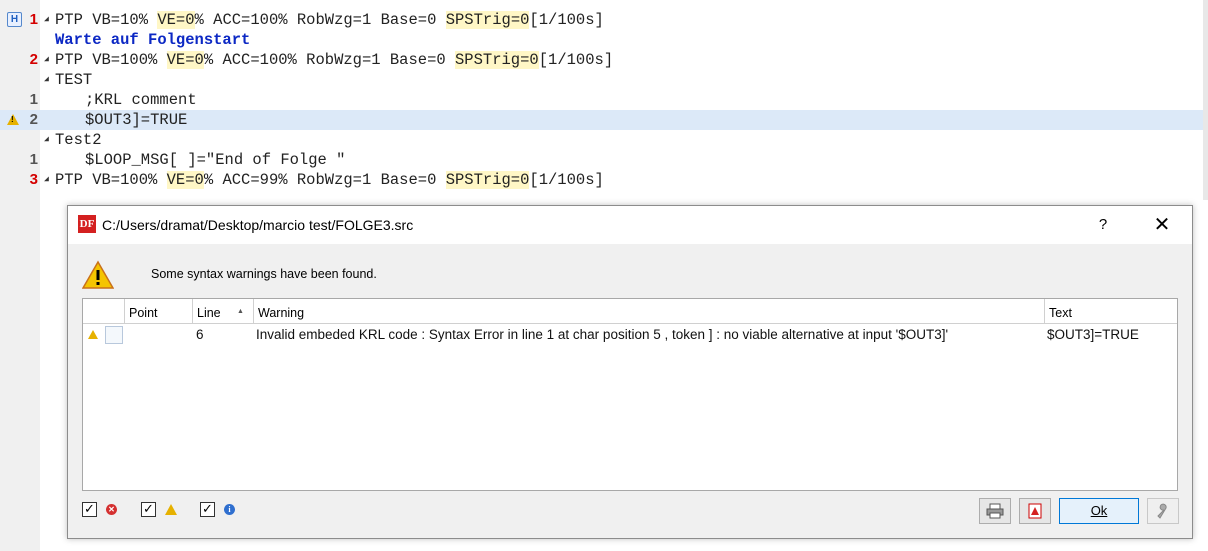 The image size is (1208, 551). I want to click on code-line: 1 ;KRL comment, so click(604, 100).